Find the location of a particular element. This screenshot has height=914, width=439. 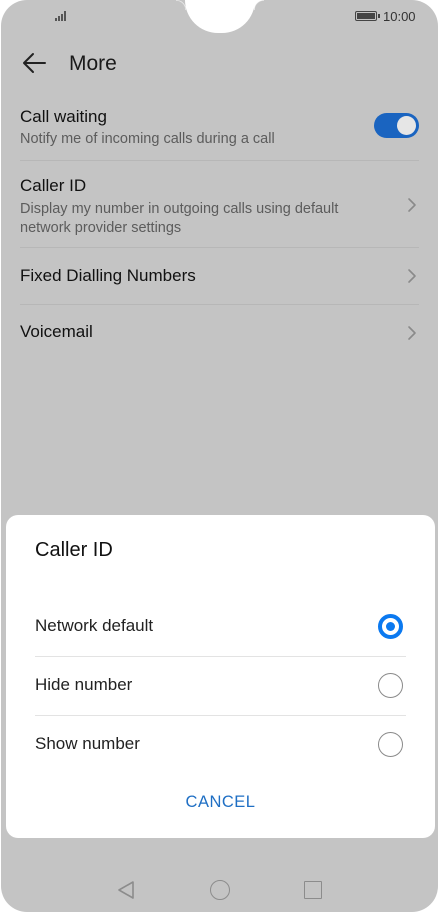

system-nav-bar is located at coordinates (219, 887).